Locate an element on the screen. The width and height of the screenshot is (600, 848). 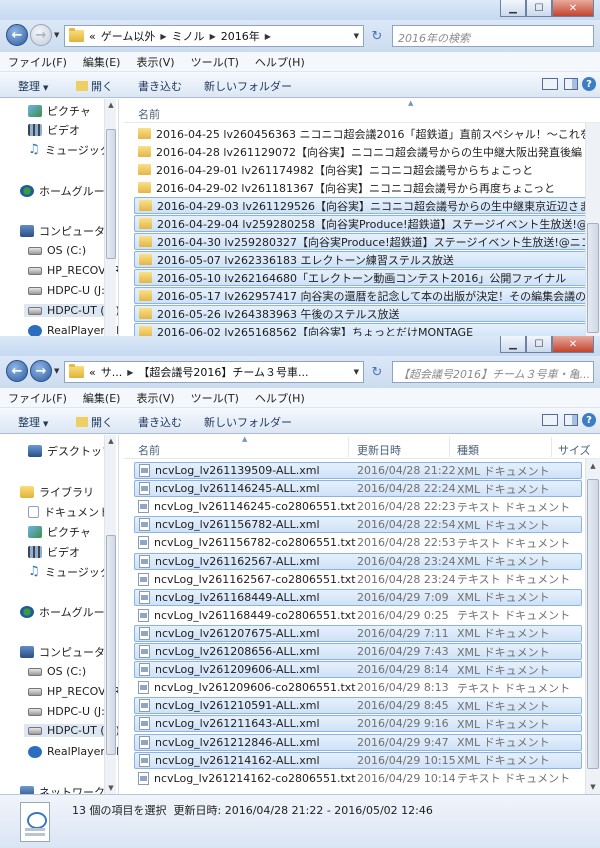
folder-row: 2016-05-26 lv264383963 午後のステルス放送 is located at coordinates (367, 313).